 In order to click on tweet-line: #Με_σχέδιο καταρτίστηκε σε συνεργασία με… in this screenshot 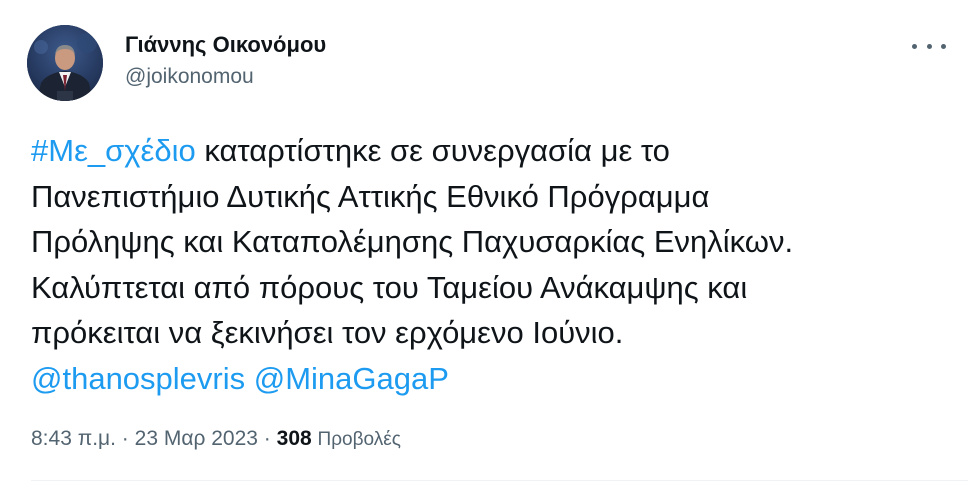, I will do `click(491, 151)`.